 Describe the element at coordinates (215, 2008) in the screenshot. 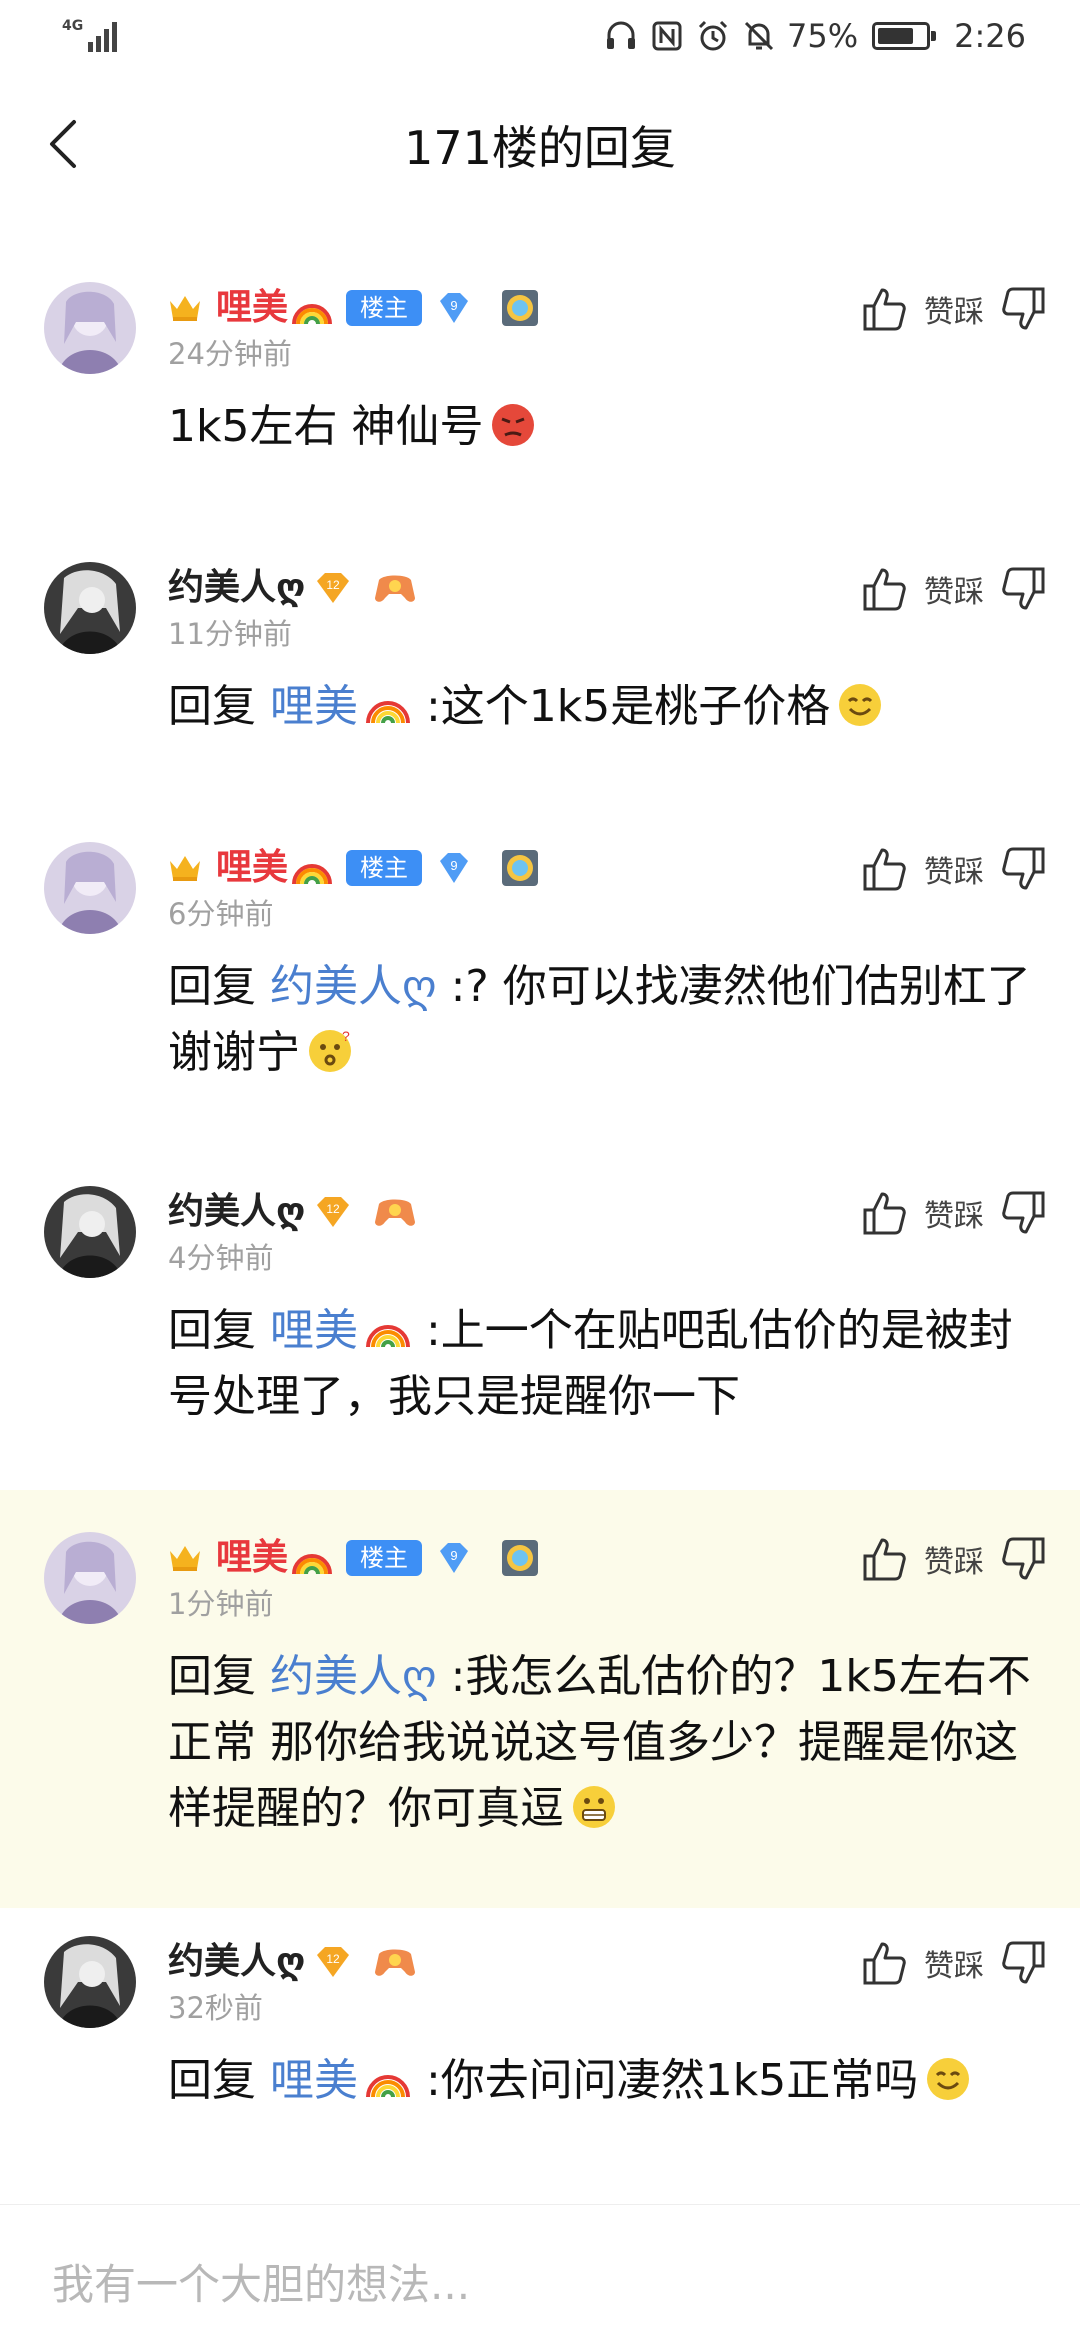

I see `comment-time: 32秒前` at that location.